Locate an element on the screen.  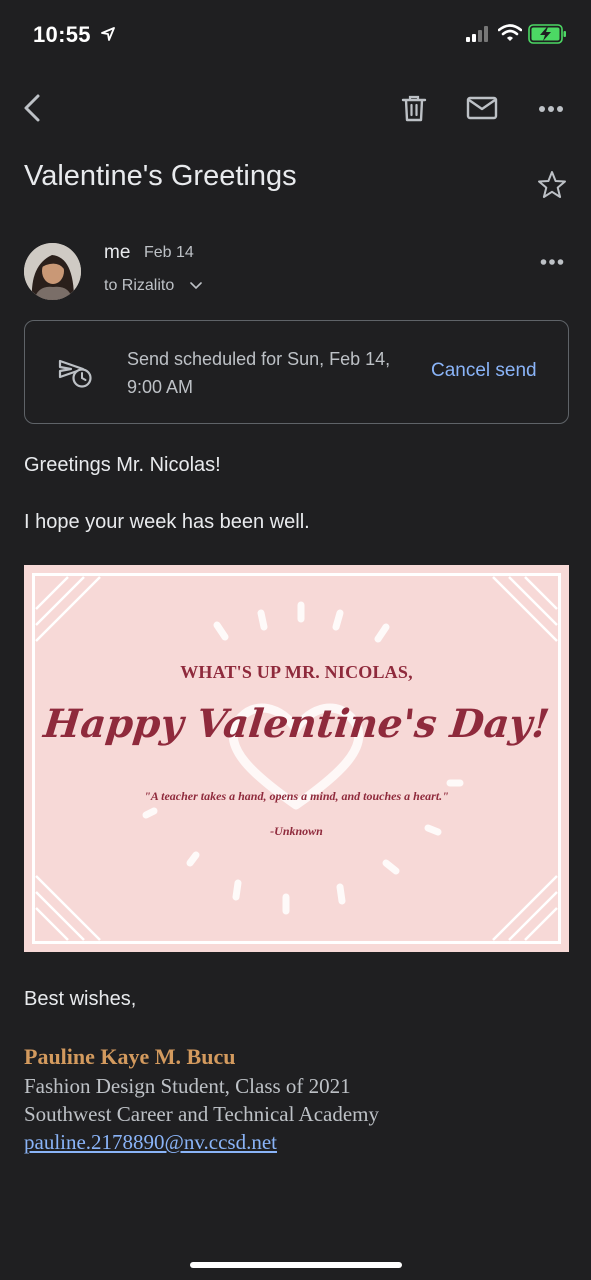
signature-email-link: pauline.2178890@nv.ccsd.net is located at coordinates (150, 1142).